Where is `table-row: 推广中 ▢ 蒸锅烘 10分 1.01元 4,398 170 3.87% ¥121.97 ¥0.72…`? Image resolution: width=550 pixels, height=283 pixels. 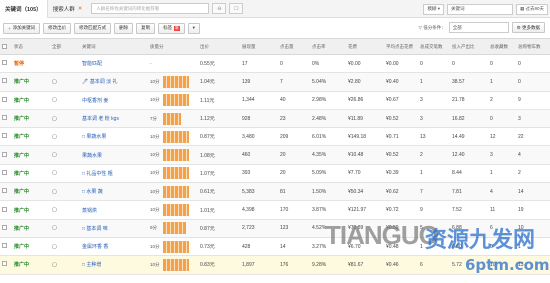
table-row: 推广中 ▢ 蒸锅烘 10分 1.01元 4,398 170 3.87% ¥121.97 ¥0.72… is located at coordinates (275, 210).